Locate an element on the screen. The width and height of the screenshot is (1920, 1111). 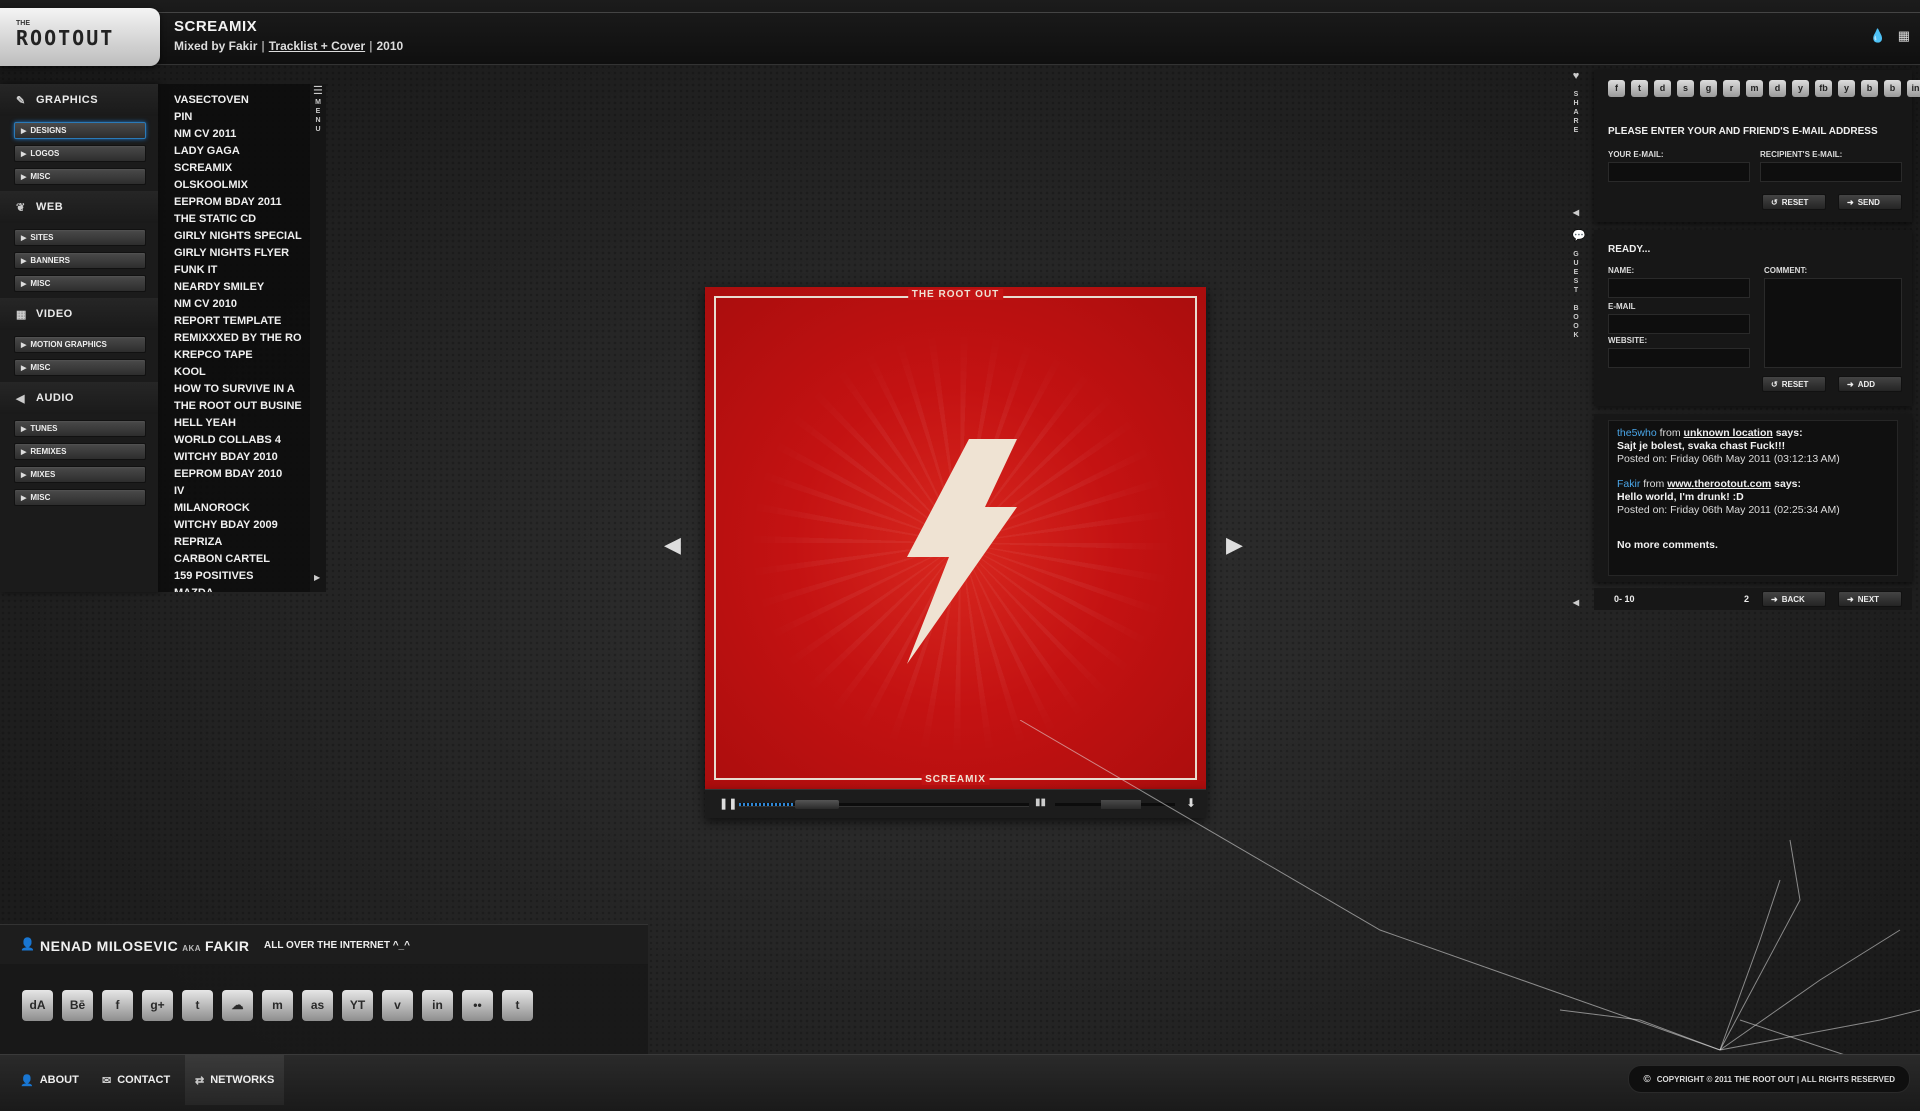
name-field is located at coordinates (1679, 288).